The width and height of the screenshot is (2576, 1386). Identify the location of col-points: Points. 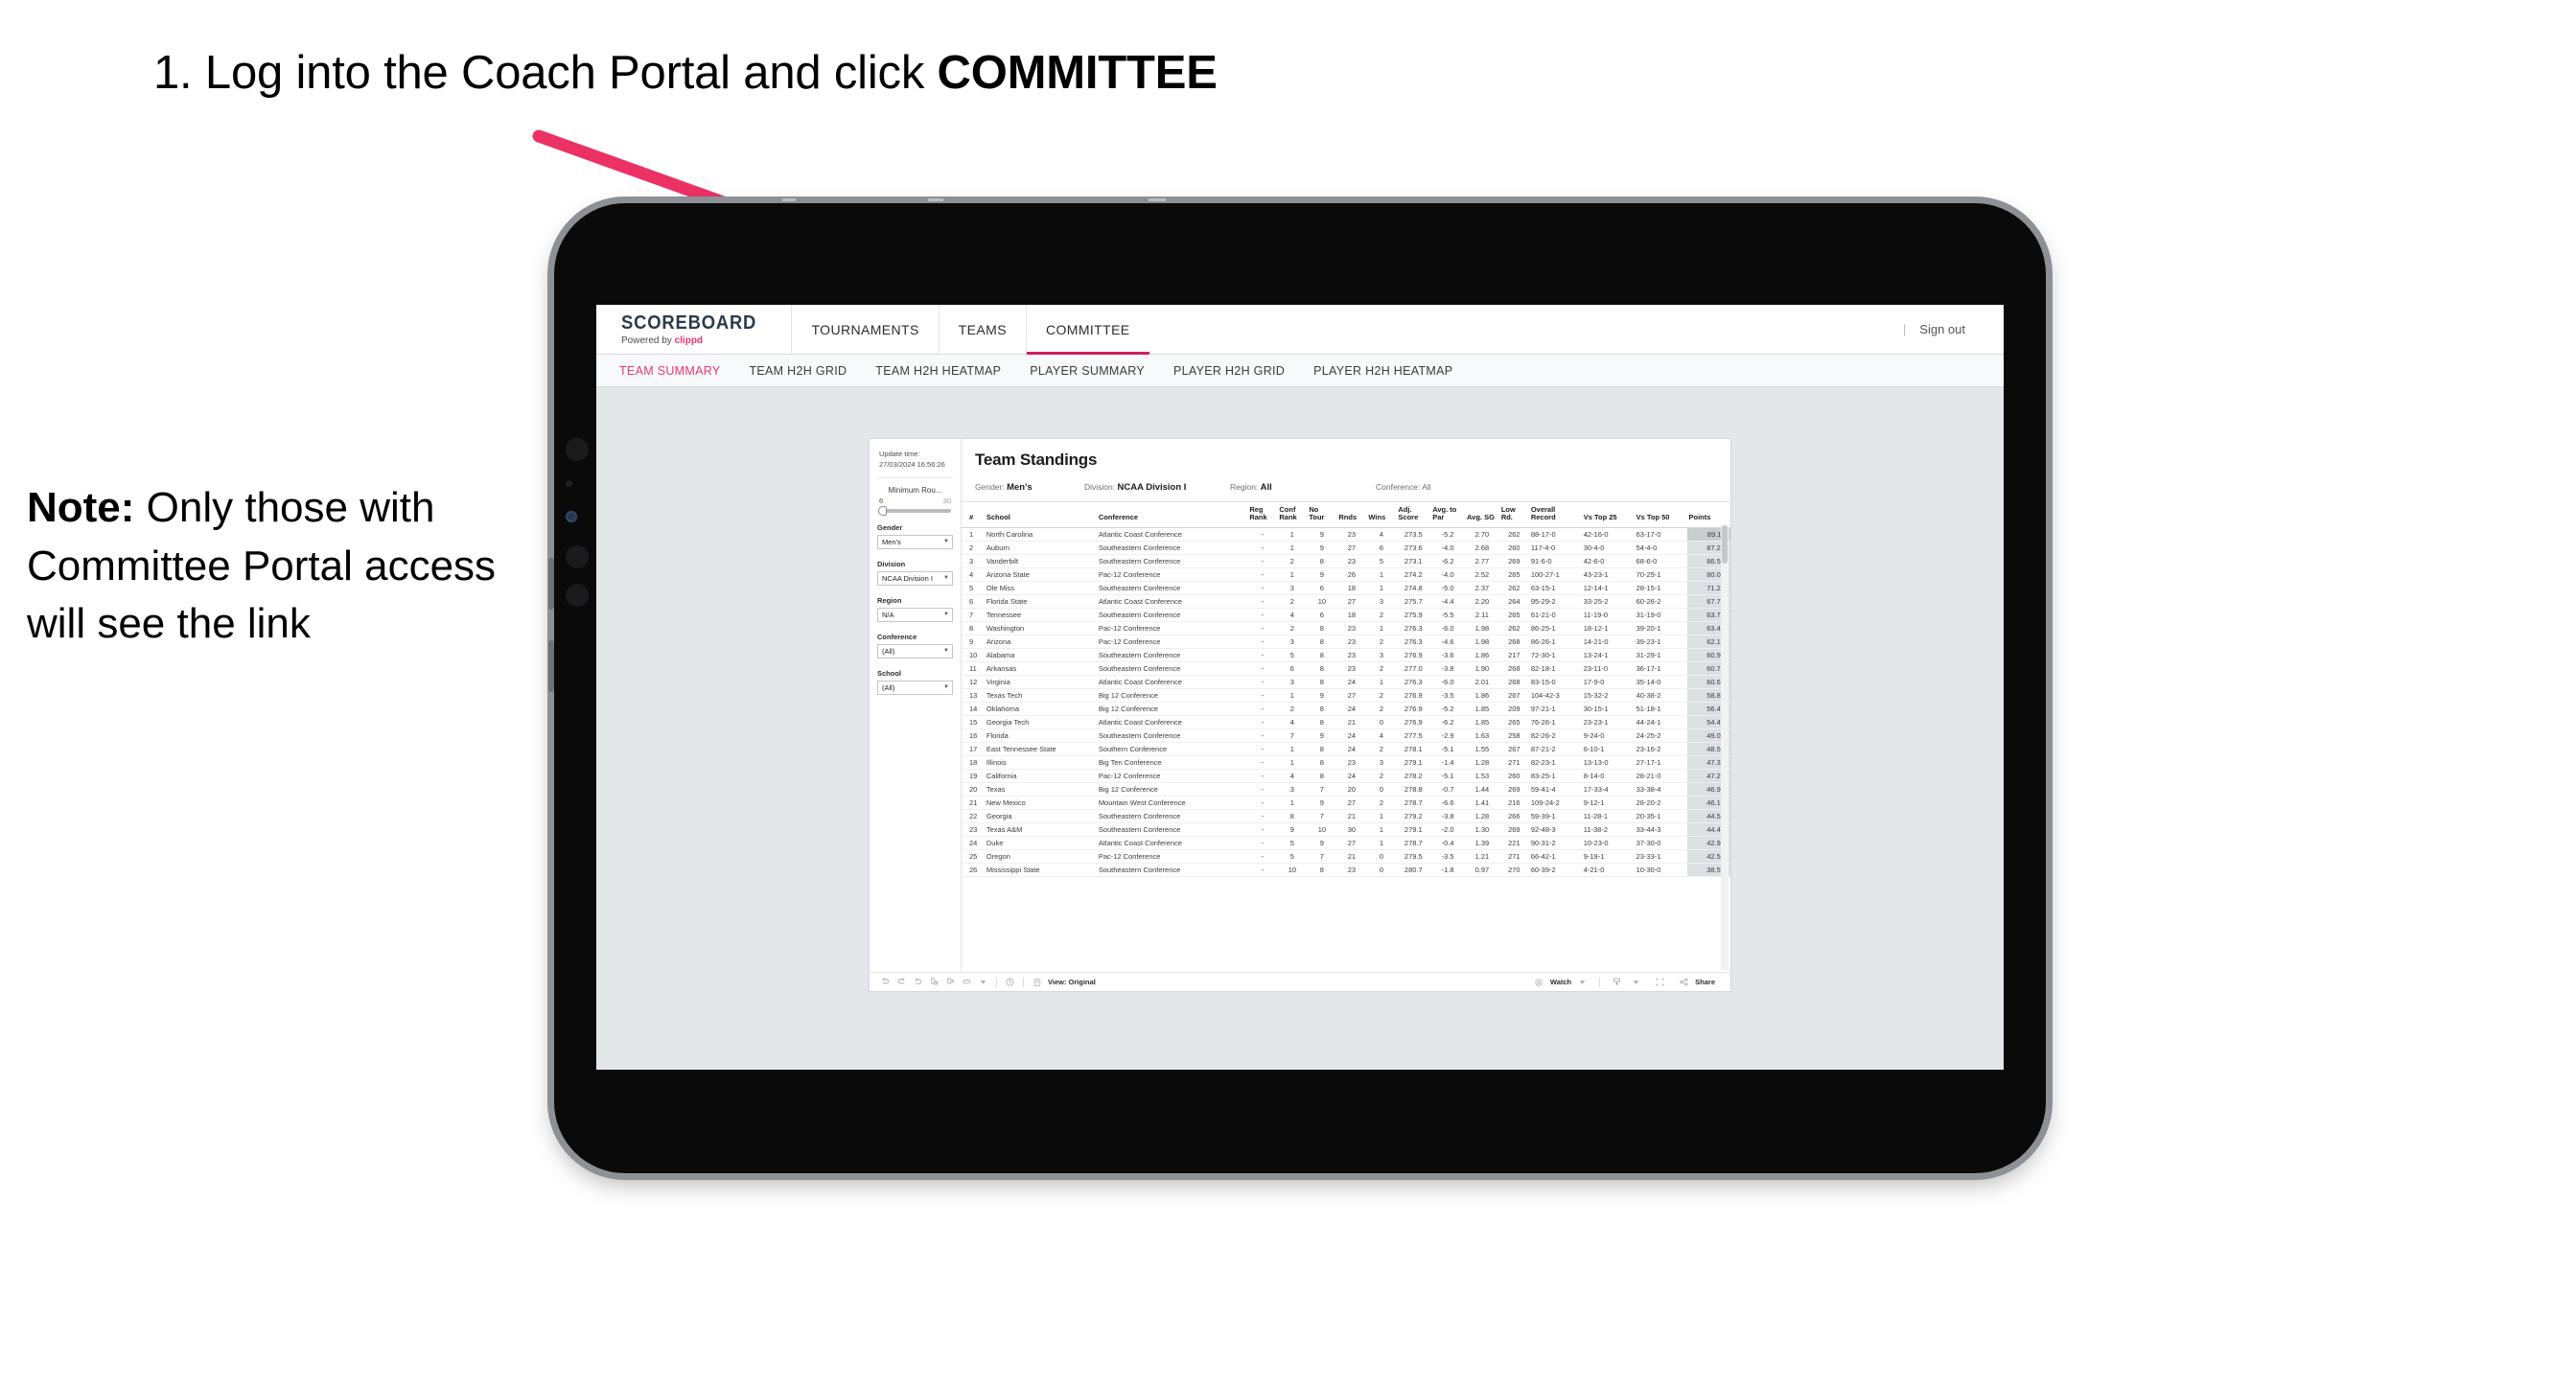
(1708, 515).